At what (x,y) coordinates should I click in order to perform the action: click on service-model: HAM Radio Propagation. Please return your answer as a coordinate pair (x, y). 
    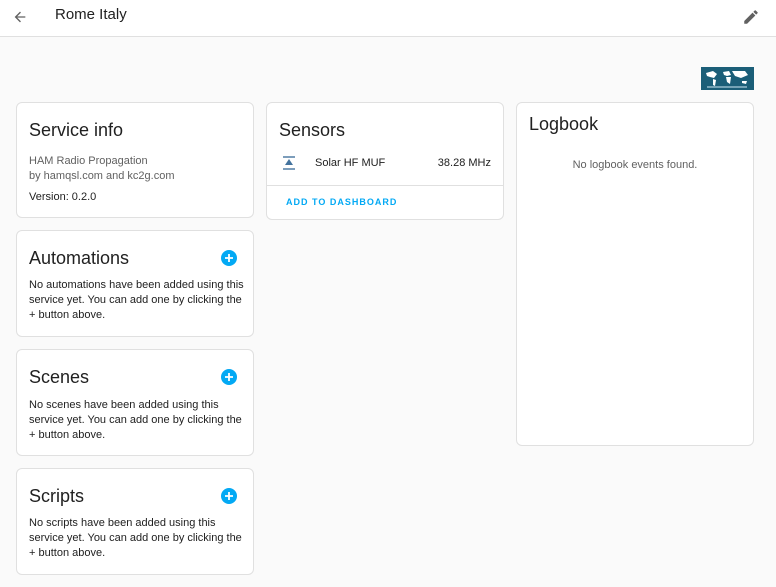
    Looking at the image, I should click on (88, 161).